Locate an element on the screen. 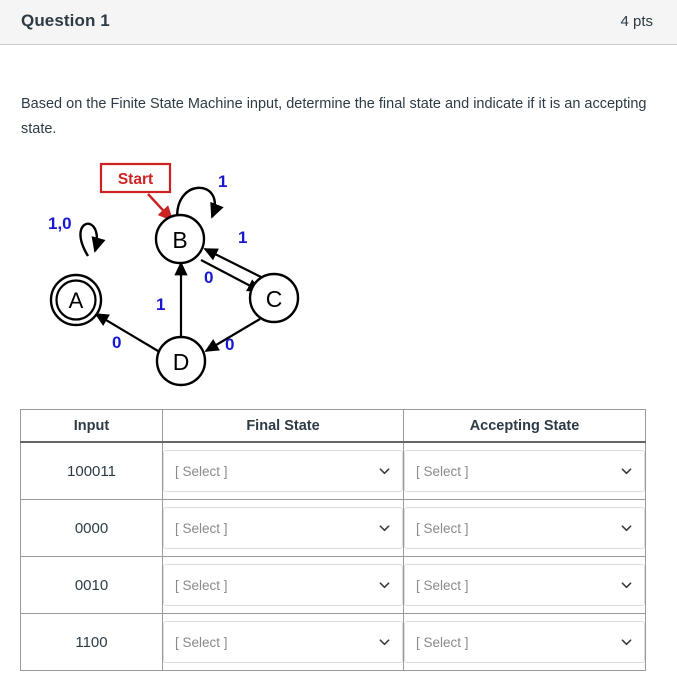  table-row: 100011 [ Select ] [ Select ] is located at coordinates (333, 470).